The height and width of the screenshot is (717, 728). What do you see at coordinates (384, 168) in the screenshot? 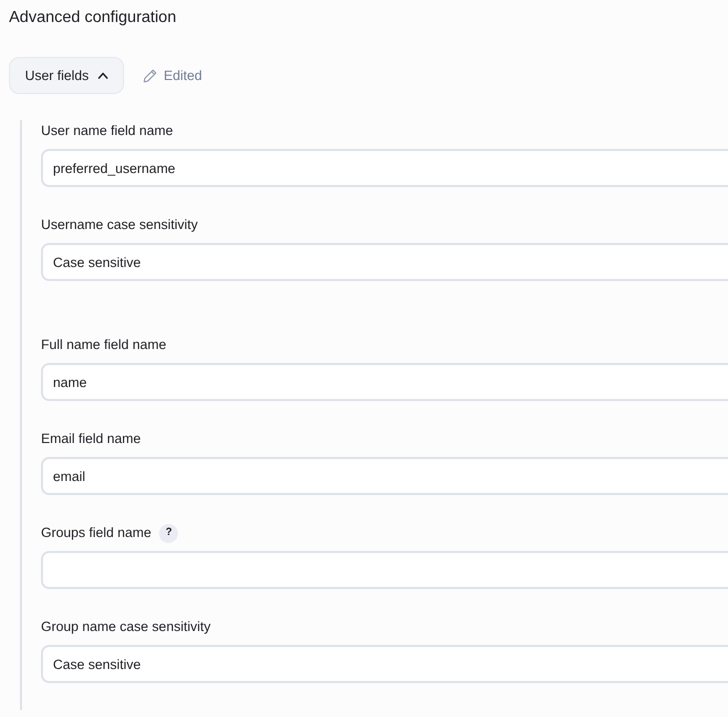
I see `input-field: preferred_username` at bounding box center [384, 168].